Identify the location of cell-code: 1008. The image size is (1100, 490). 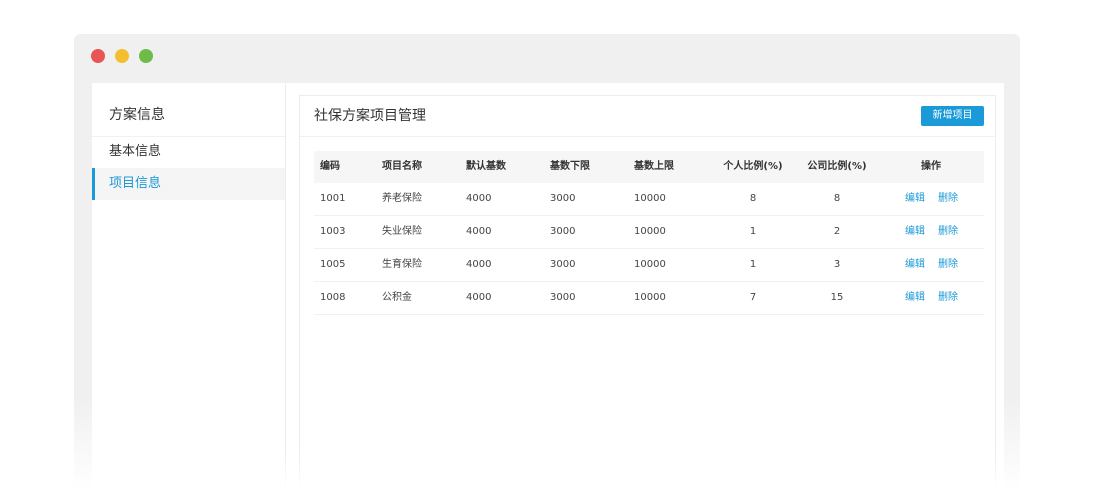
(333, 297).